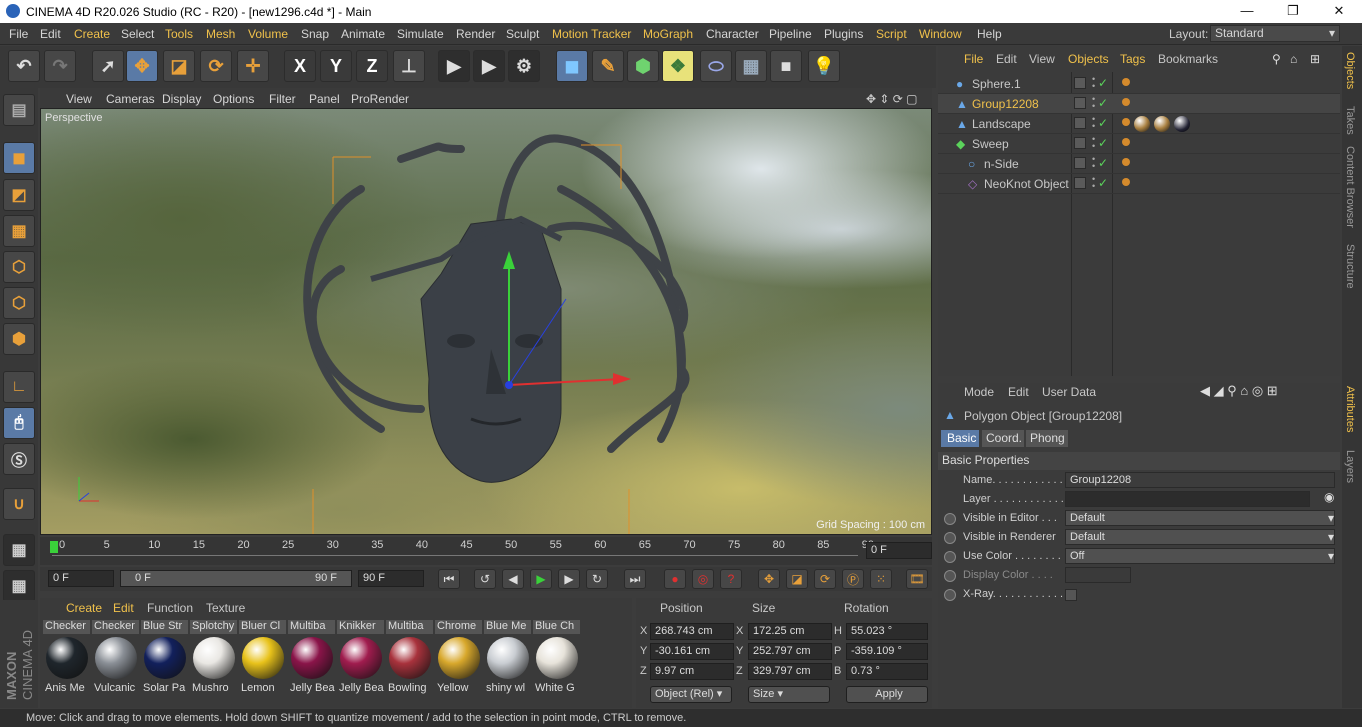 This screenshot has width=1362, height=727. I want to click on obj-menu-objects: Objects, so click(1088, 59).